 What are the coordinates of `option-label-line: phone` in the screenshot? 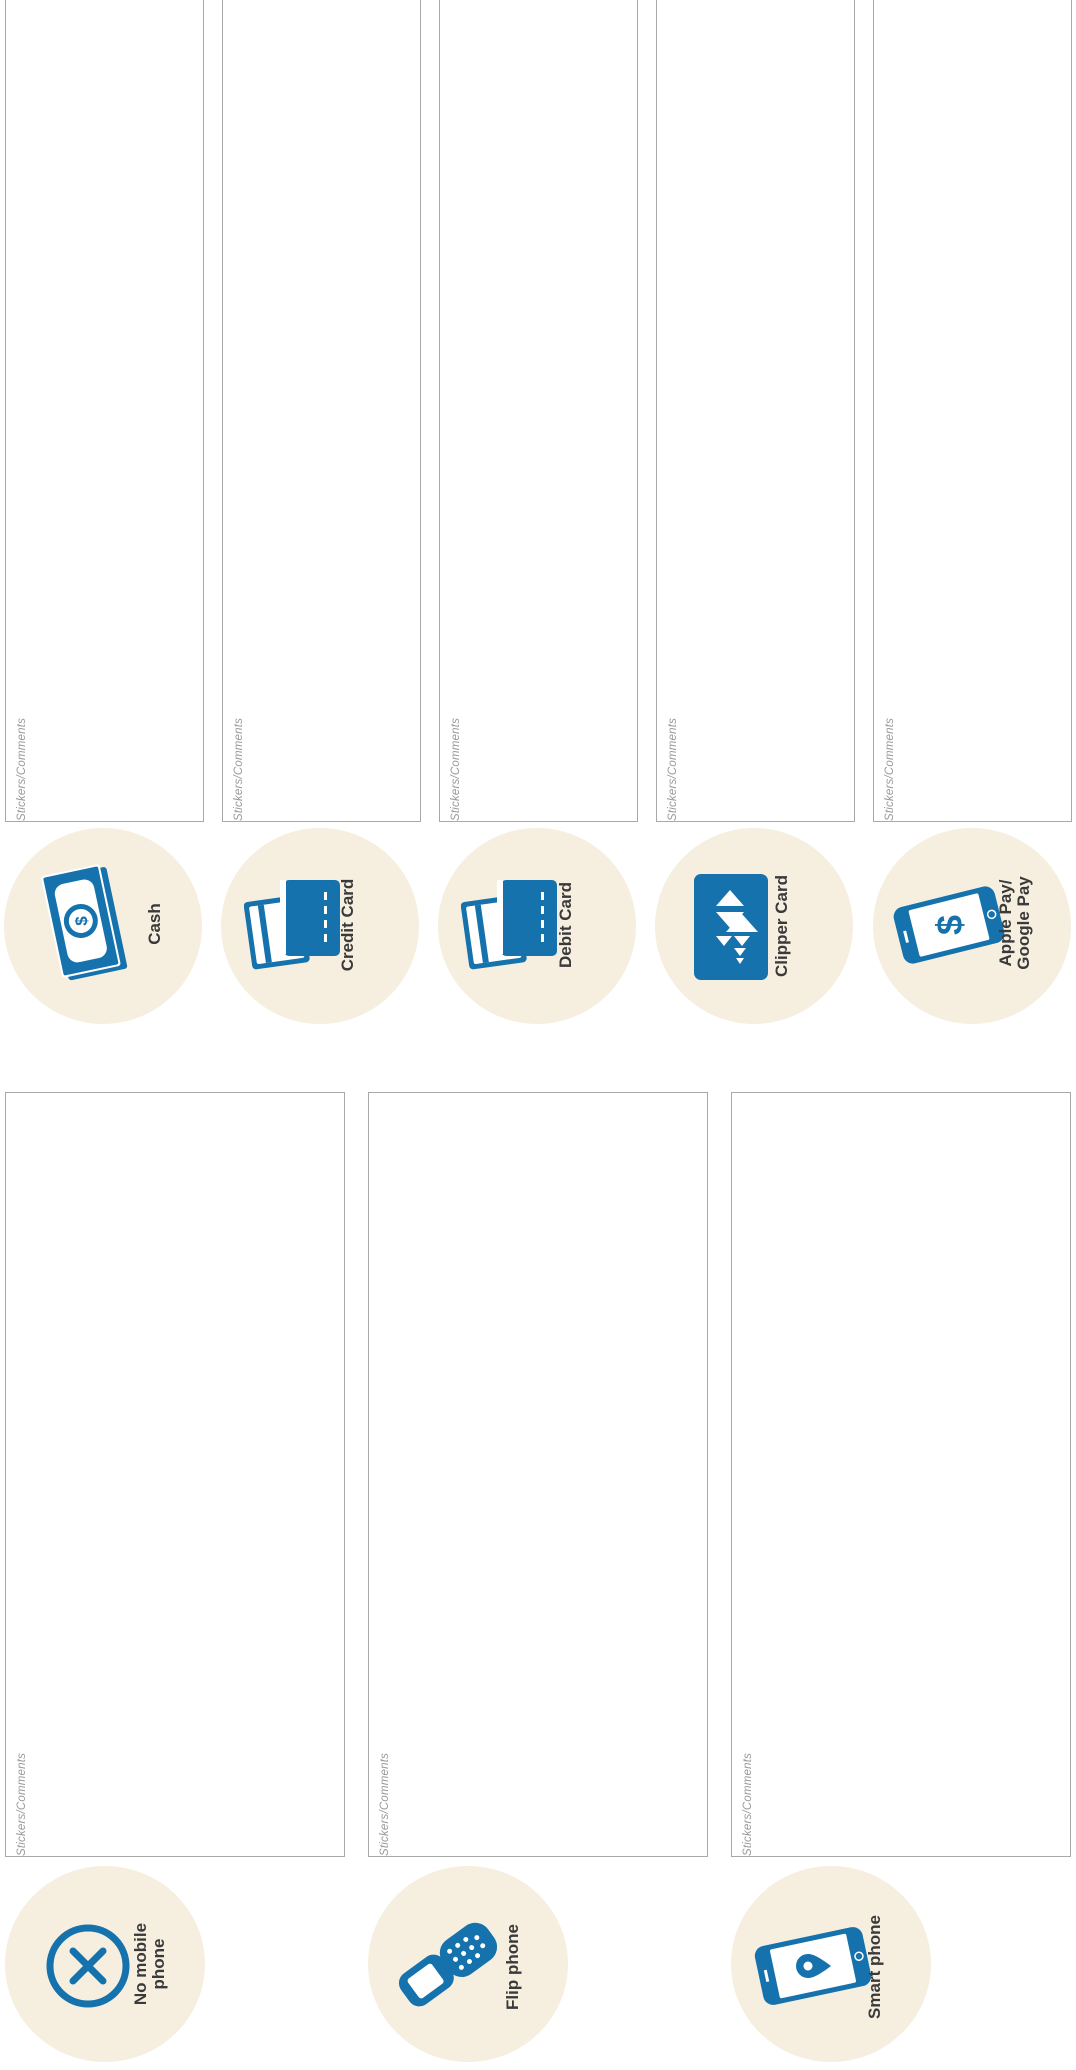 It's located at (158, 1964).